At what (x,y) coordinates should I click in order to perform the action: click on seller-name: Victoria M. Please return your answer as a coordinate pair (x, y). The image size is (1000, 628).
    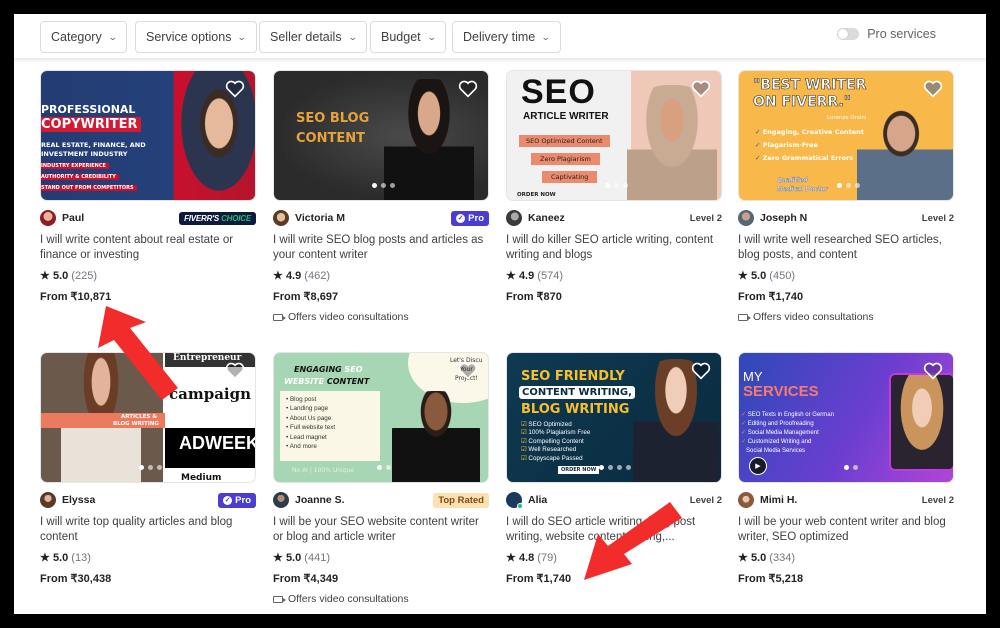
    Looking at the image, I should click on (373, 218).